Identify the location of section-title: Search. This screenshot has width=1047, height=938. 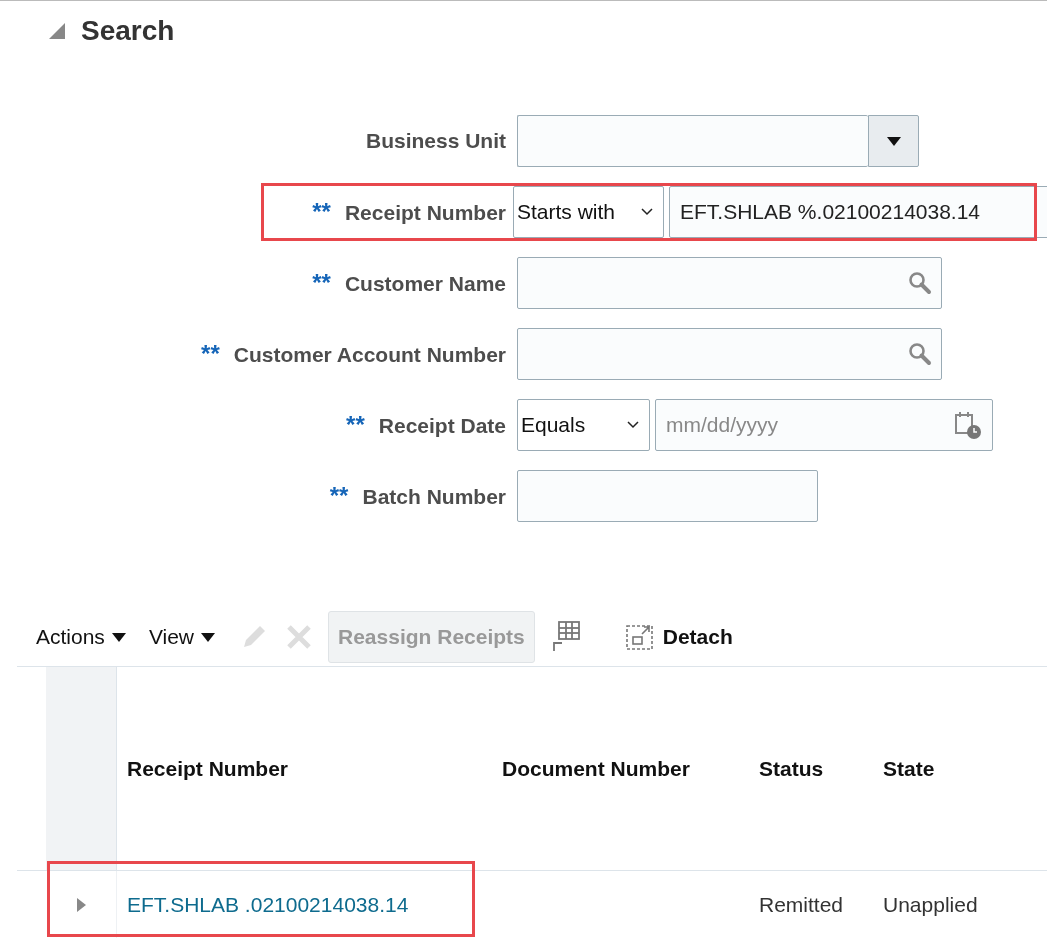
(128, 31).